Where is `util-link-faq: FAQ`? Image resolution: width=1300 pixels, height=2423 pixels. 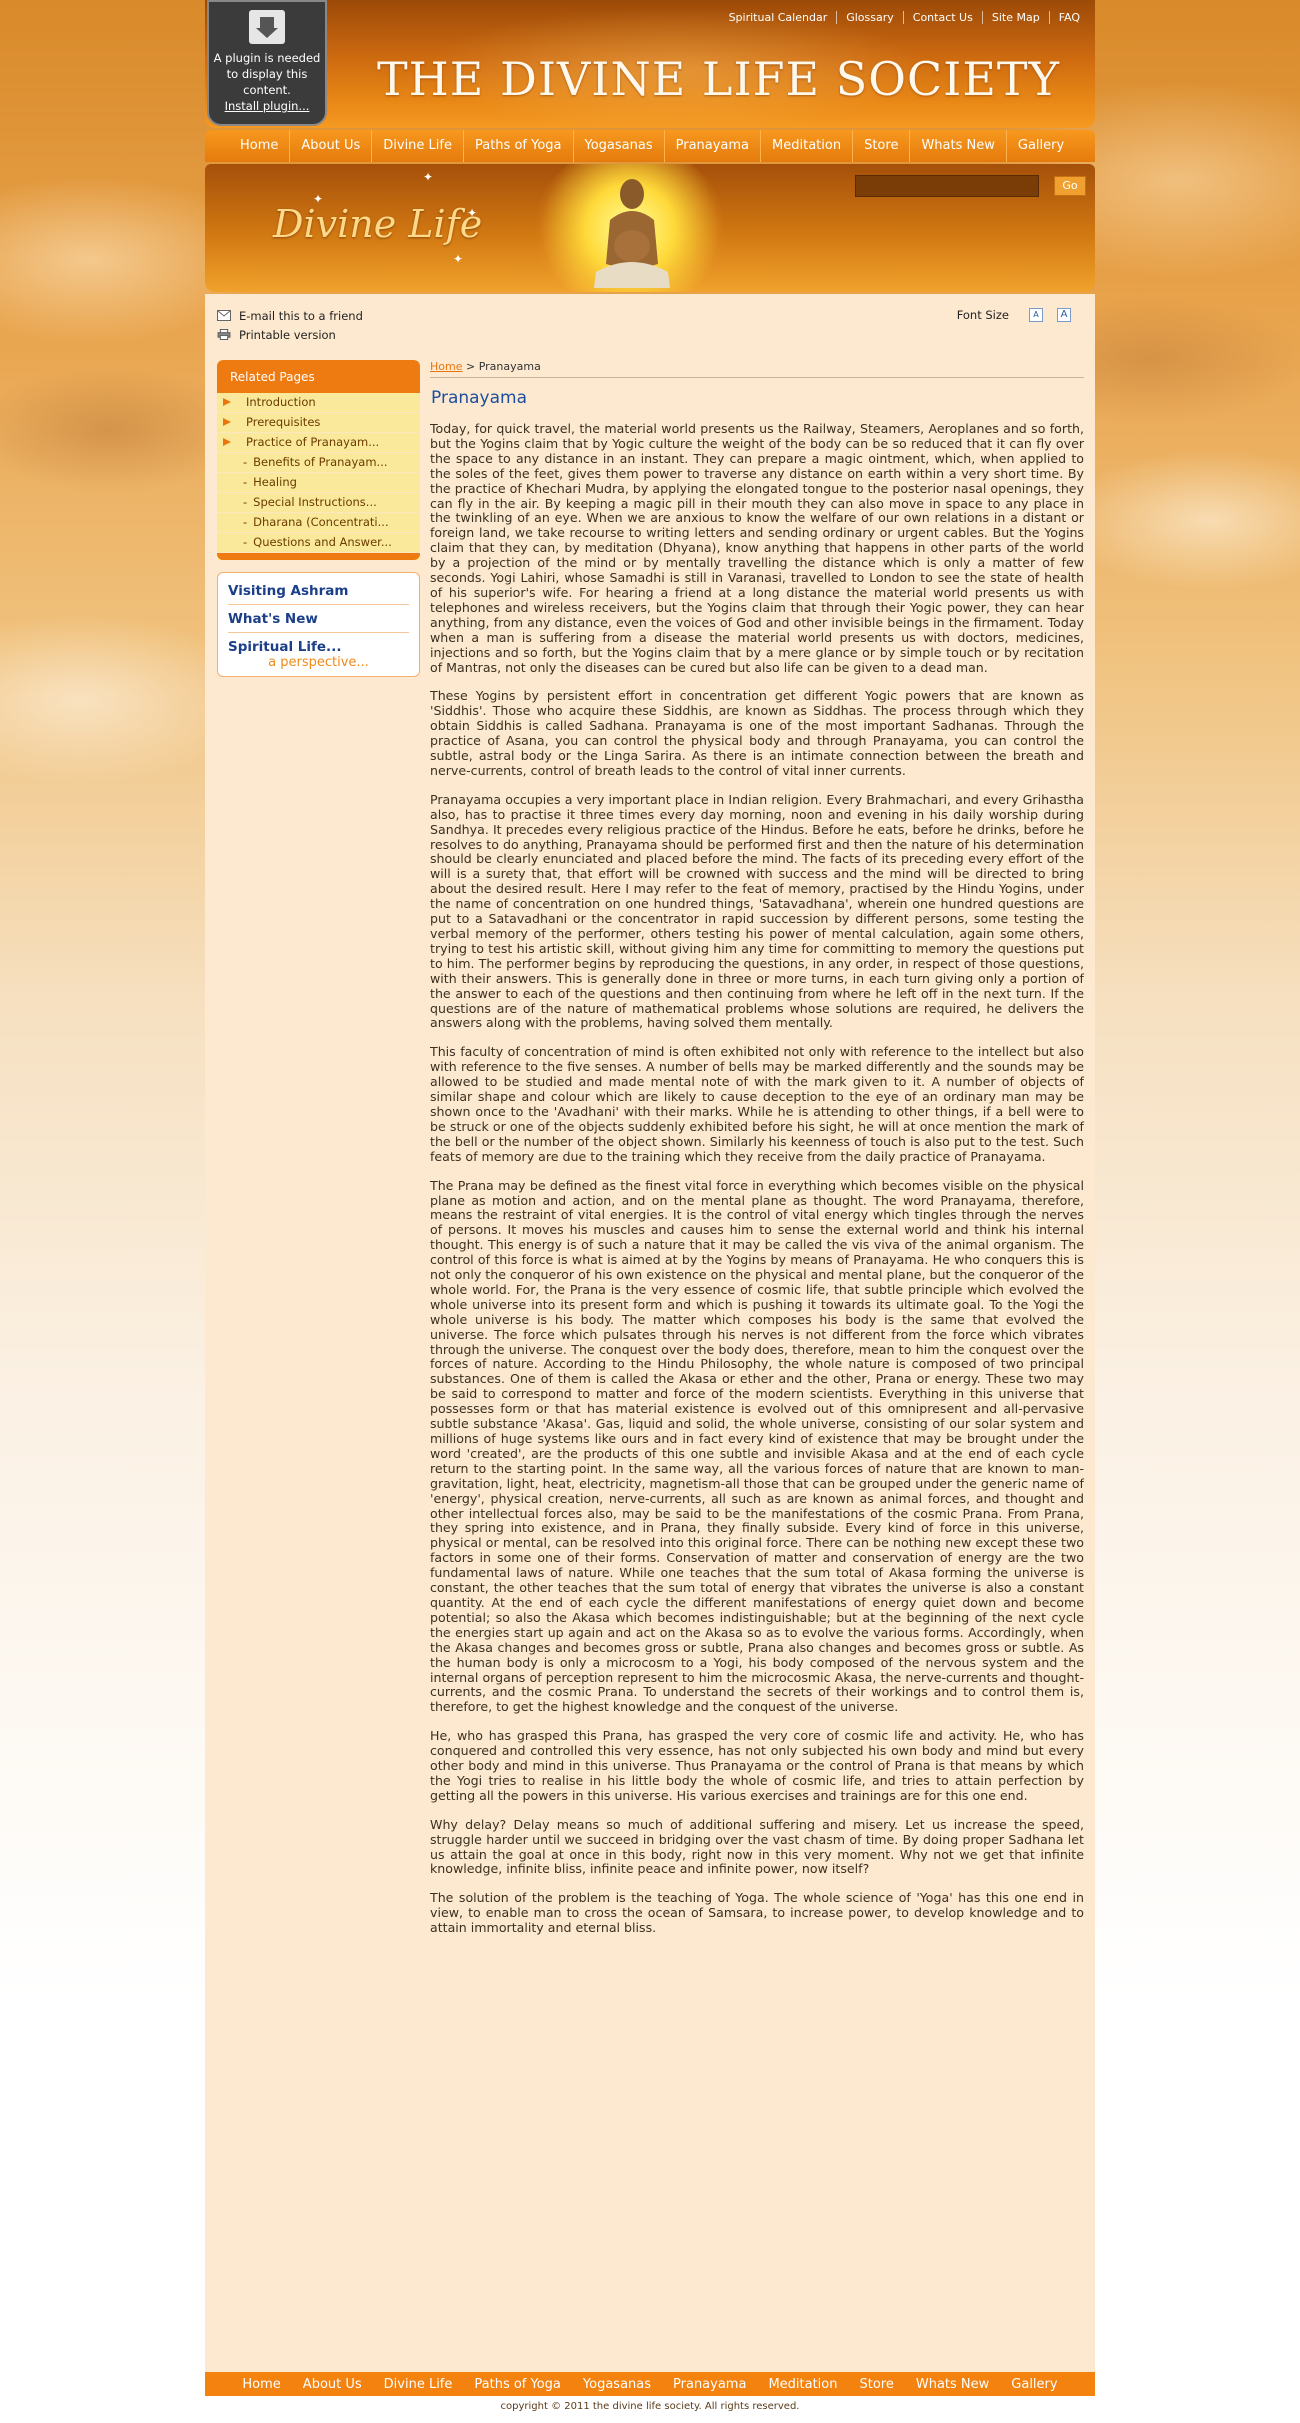
util-link-faq: FAQ is located at coordinates (1068, 17).